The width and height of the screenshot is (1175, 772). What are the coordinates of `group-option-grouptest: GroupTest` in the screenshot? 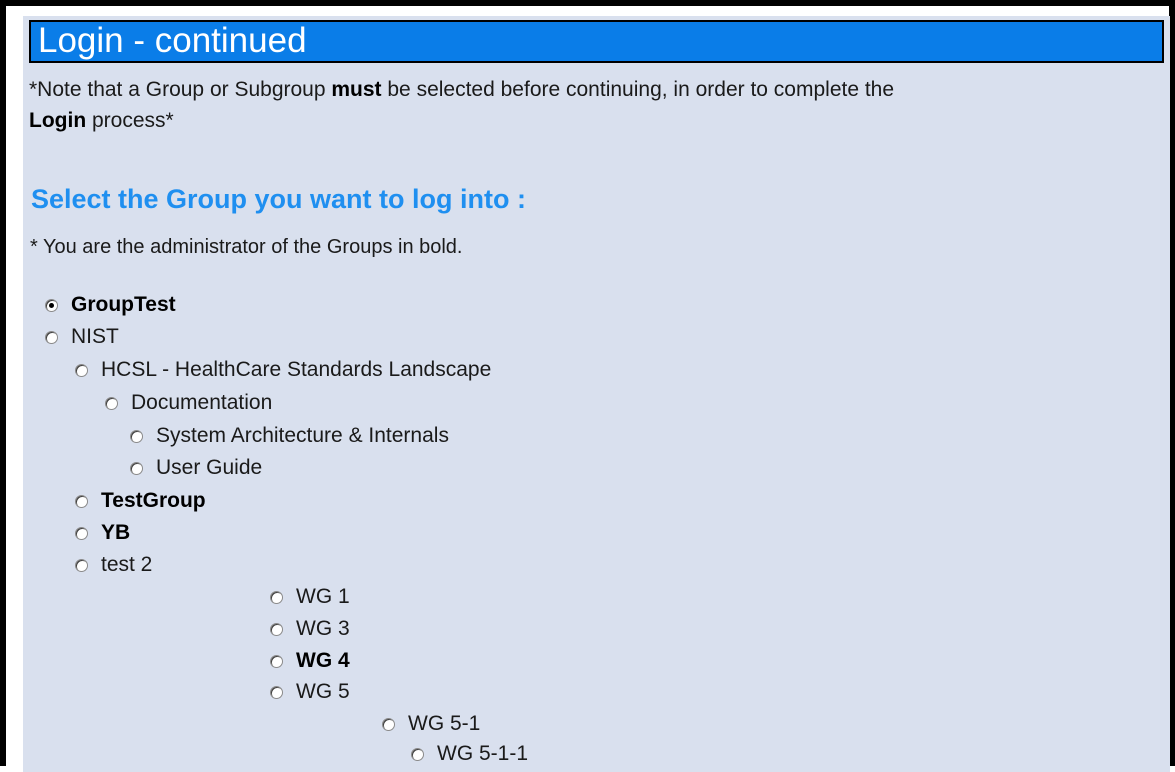 It's located at (110, 305).